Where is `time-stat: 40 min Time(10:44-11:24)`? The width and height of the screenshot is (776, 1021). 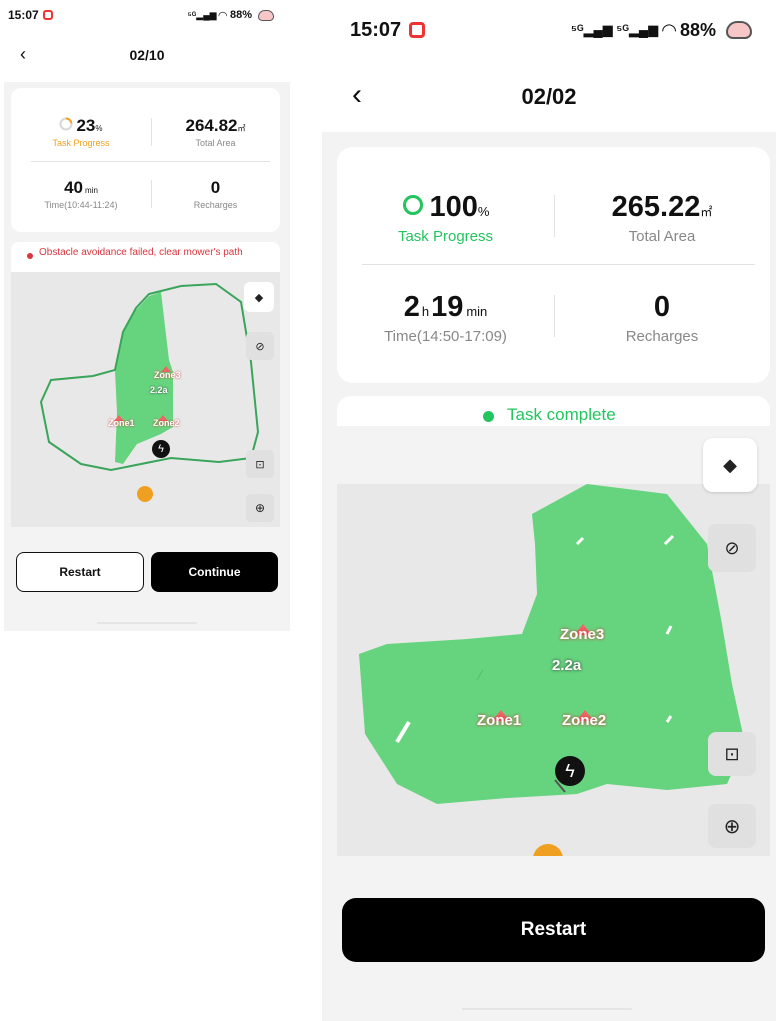
time-stat: 40 min Time(10:44-11:24) is located at coordinates (81, 194).